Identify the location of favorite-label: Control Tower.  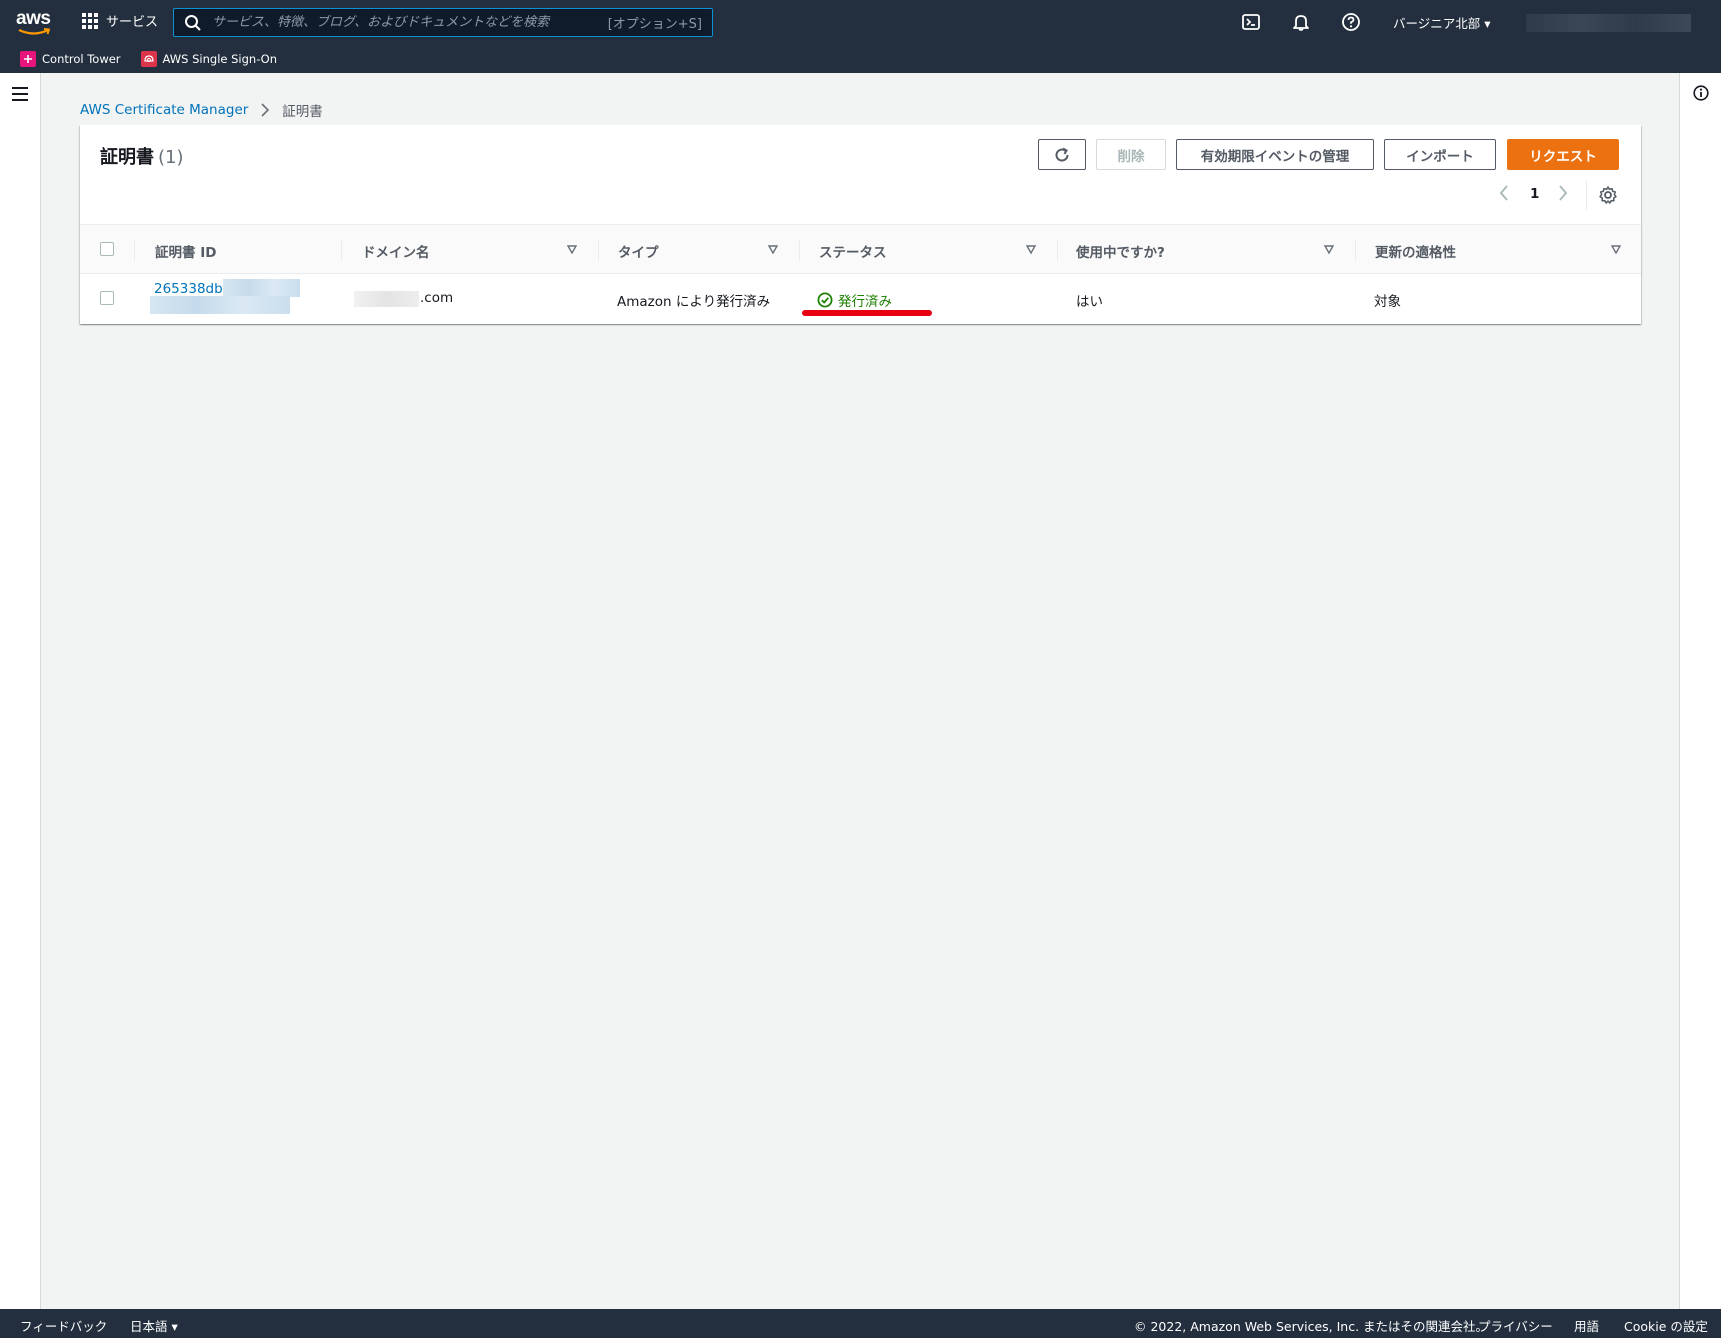
(81, 58).